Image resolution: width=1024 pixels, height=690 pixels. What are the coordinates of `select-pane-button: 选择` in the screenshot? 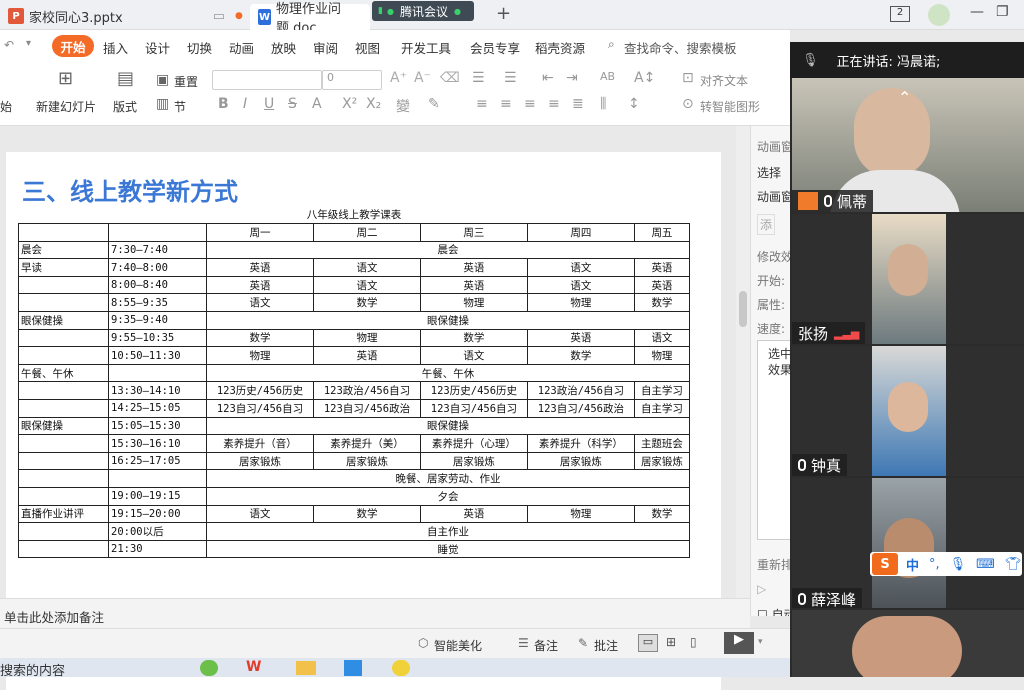 It's located at (769, 172).